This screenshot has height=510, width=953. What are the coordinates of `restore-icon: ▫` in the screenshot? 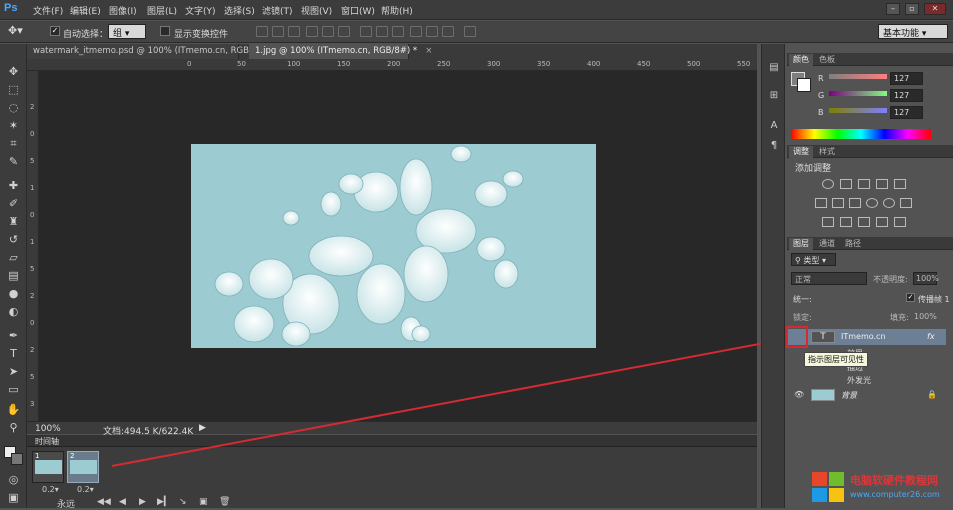 It's located at (912, 9).